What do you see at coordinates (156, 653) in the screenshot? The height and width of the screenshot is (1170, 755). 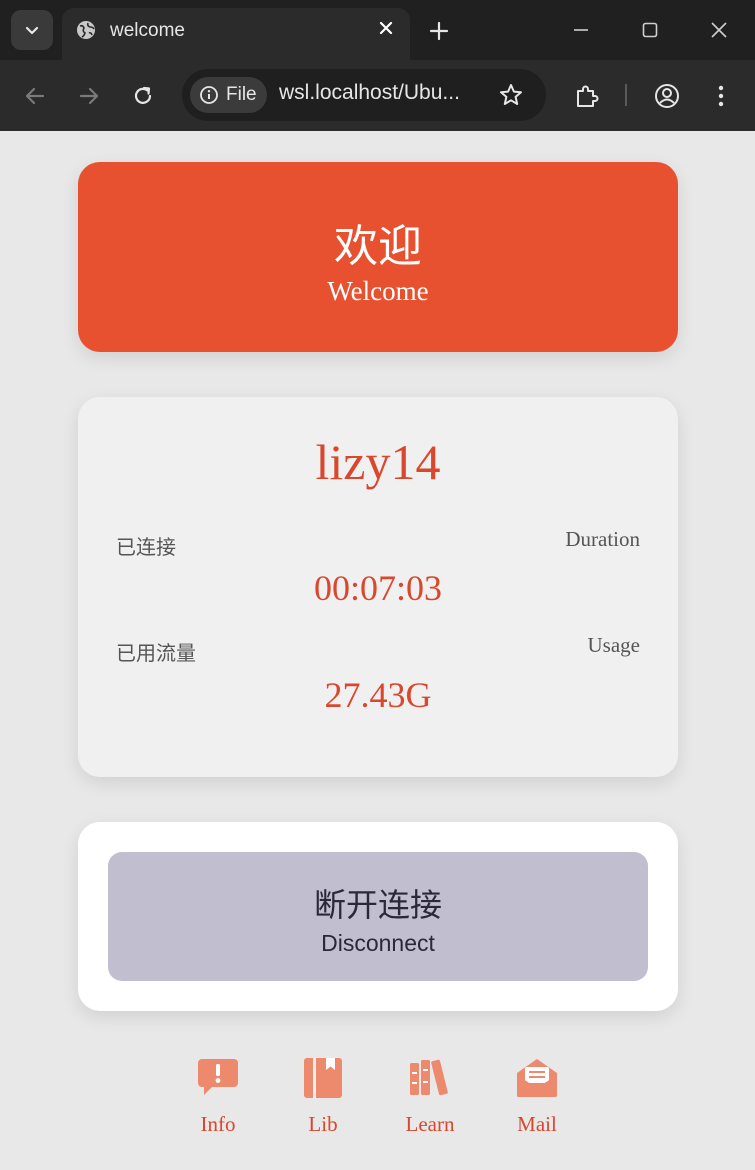 I see `usage-label-zh: 已用流量` at bounding box center [156, 653].